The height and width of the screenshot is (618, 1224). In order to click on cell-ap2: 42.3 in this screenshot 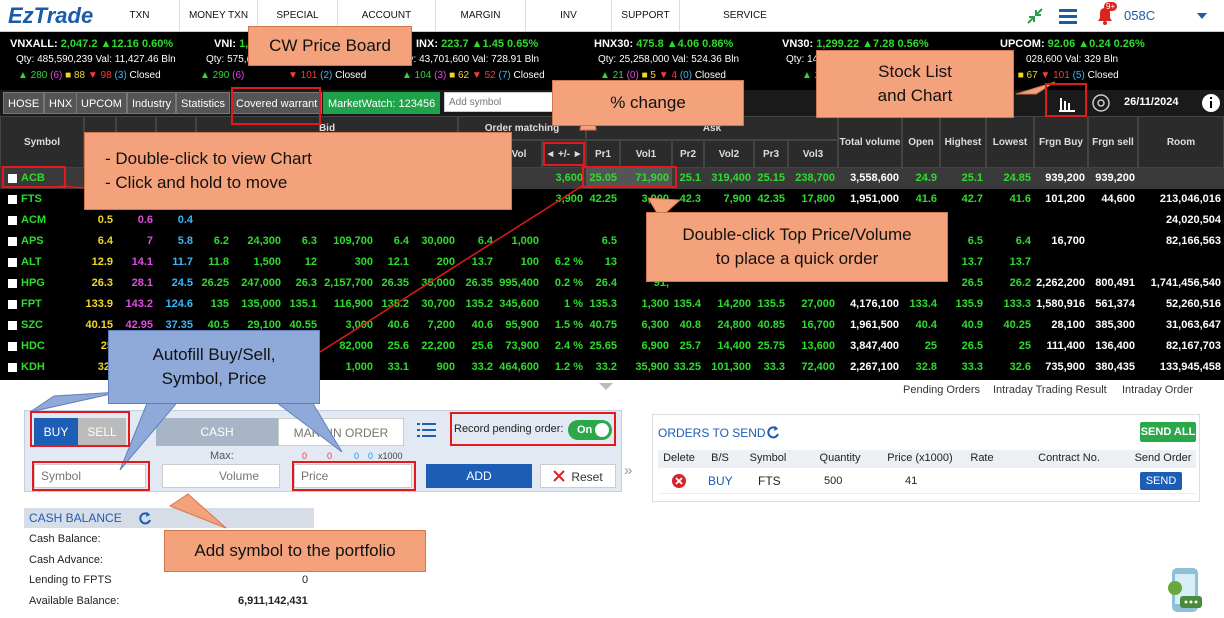, I will do `click(688, 199)`.